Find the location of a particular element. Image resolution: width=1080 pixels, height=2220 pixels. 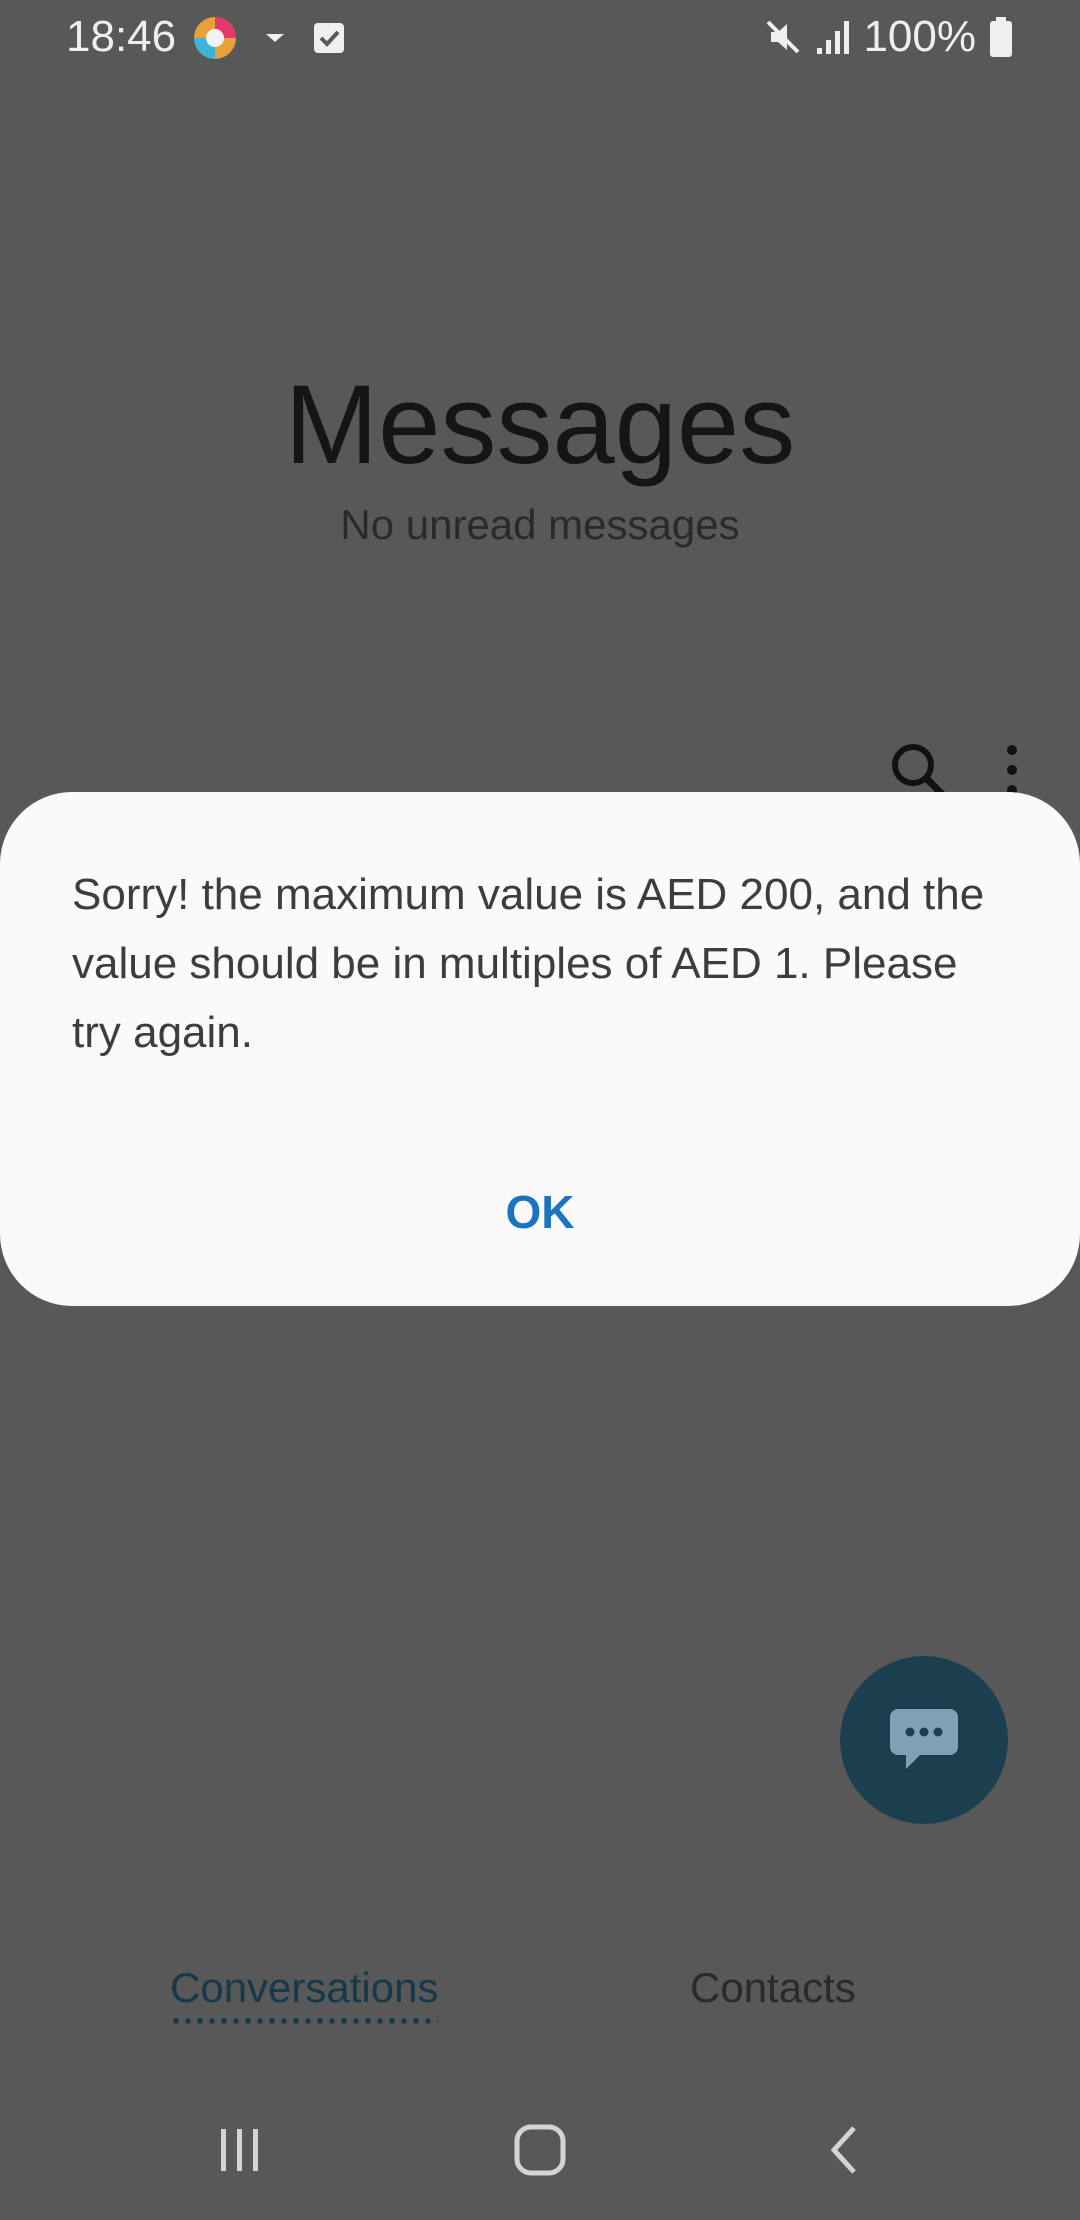

status-notification-icons is located at coordinates (269, 38).